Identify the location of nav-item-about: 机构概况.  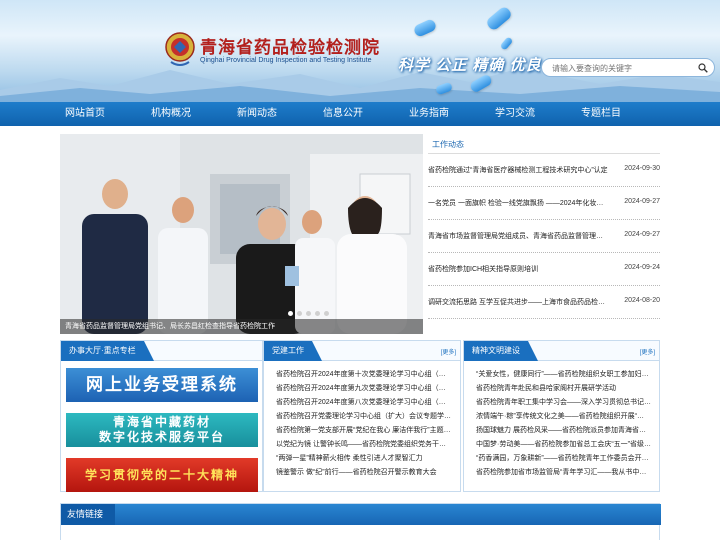
(171, 114).